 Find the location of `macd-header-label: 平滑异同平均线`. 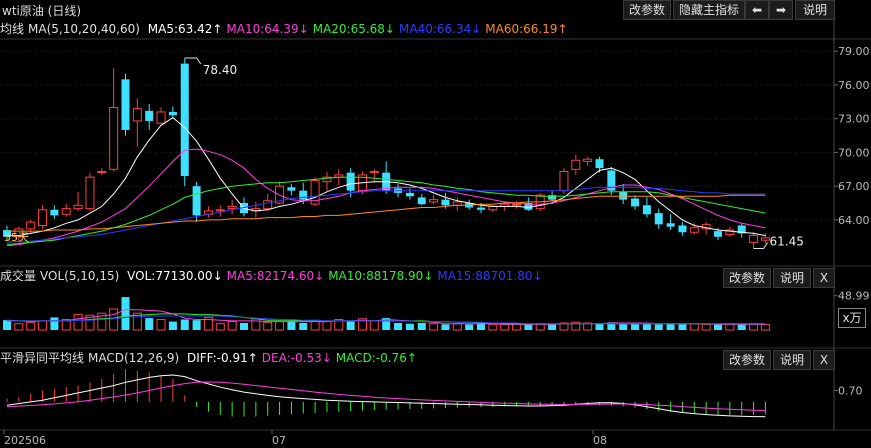

macd-header-label: 平滑异同平均线 is located at coordinates (42, 358).